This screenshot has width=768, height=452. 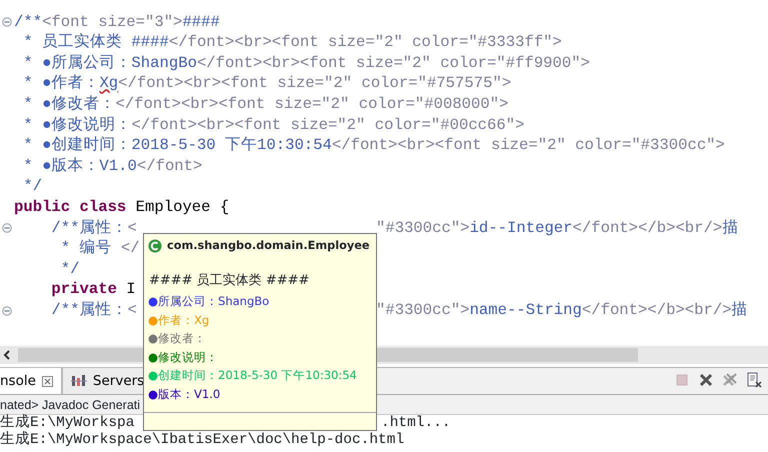 What do you see at coordinates (177, 339) in the screenshot?
I see `doc-line: ●修改者：` at bounding box center [177, 339].